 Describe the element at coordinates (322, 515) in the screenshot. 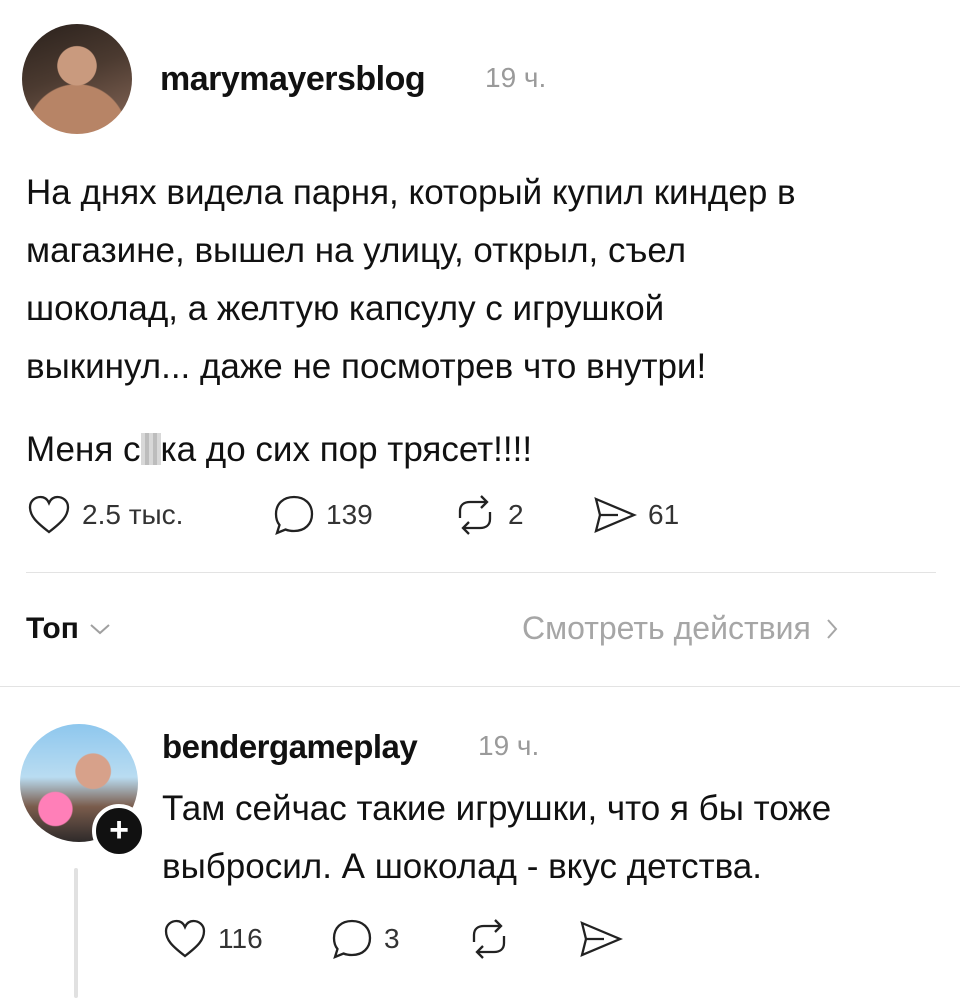

I see `comment-button: 139` at that location.